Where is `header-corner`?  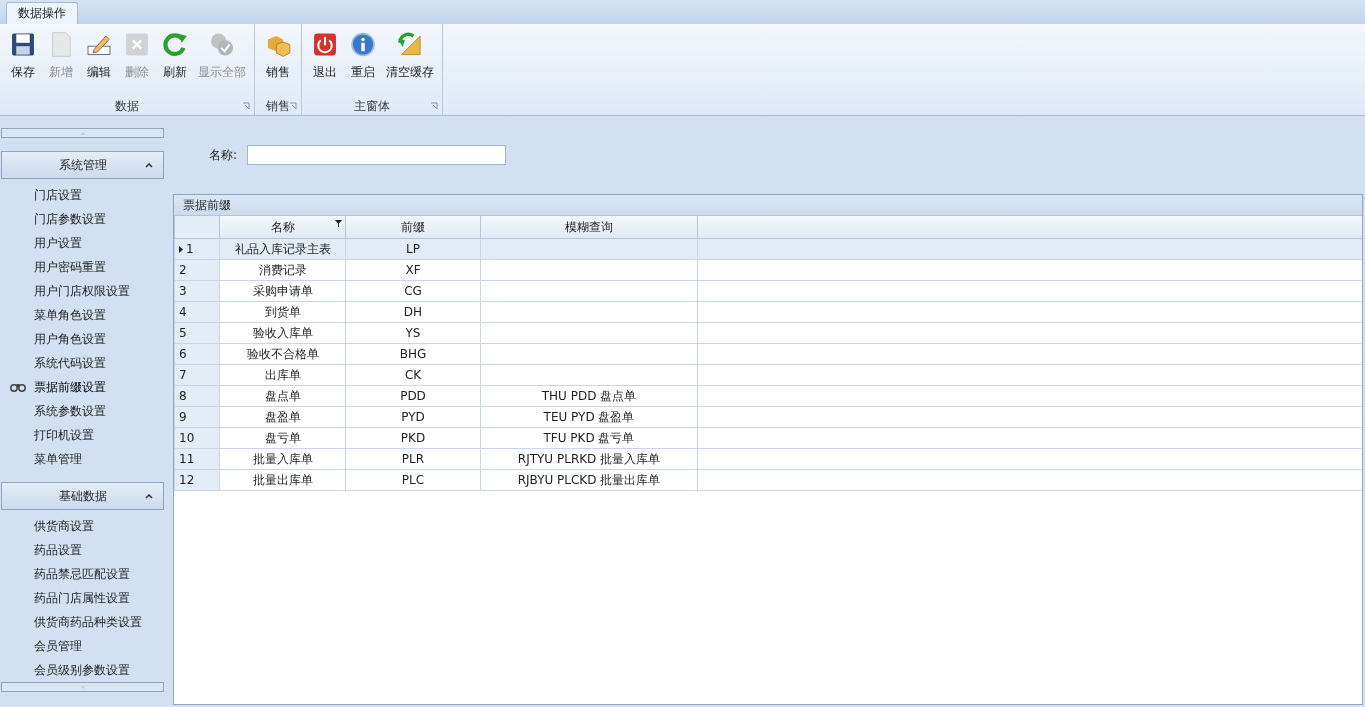
header-corner is located at coordinates (197, 227).